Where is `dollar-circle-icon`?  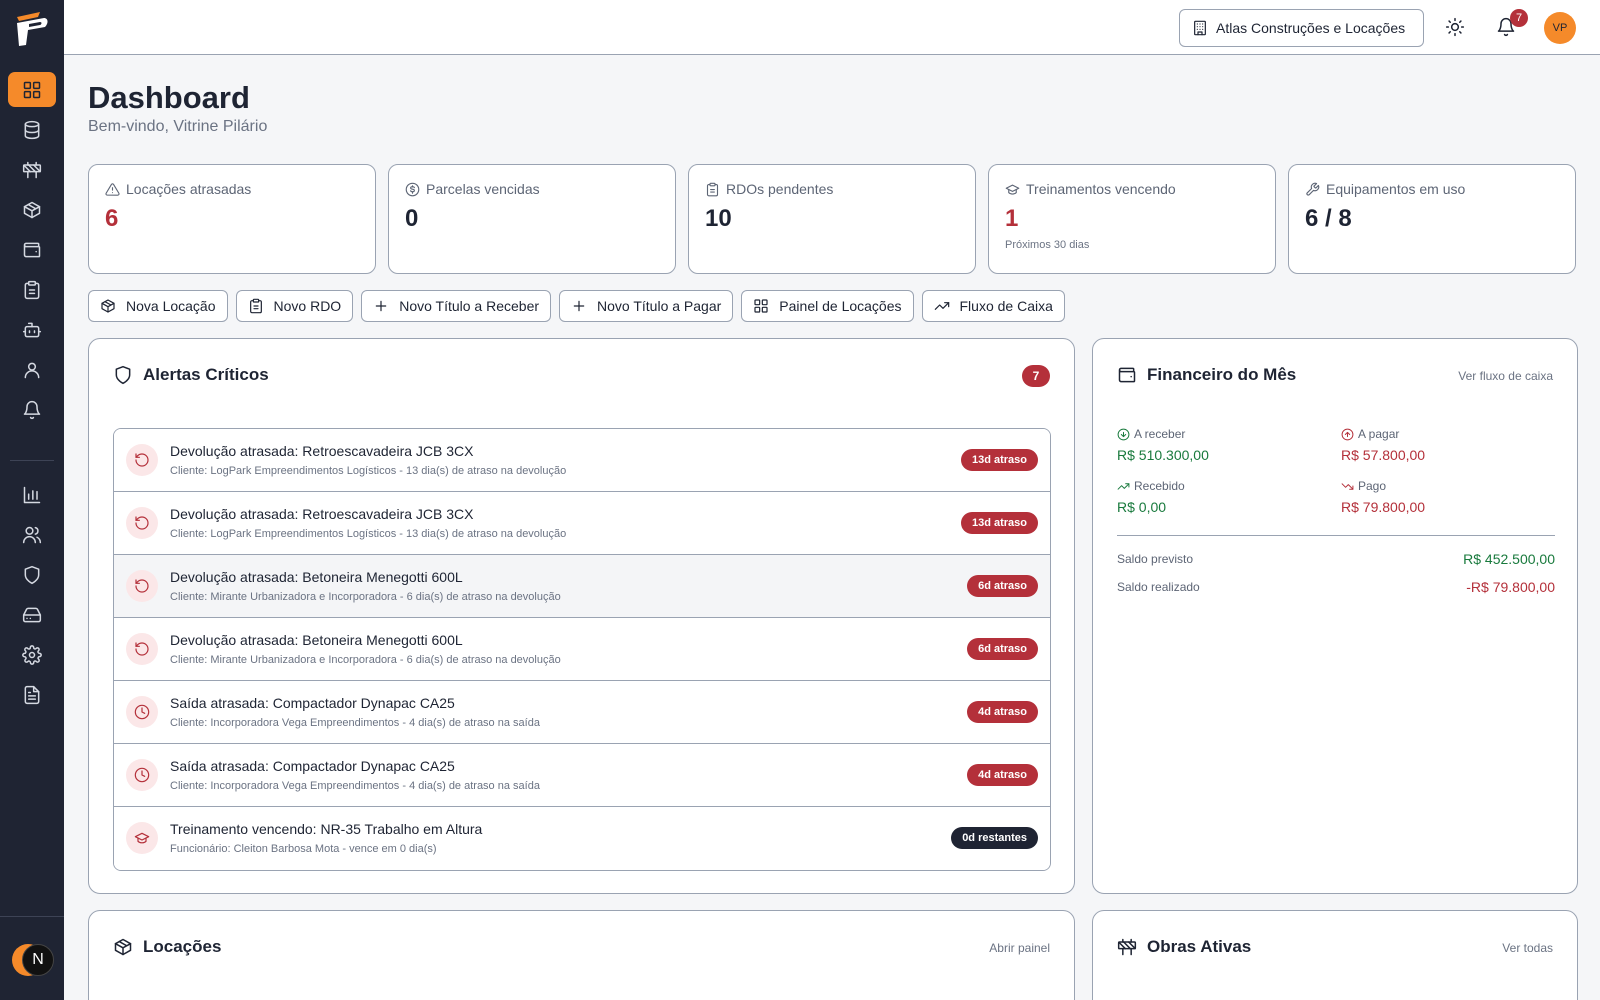
dollar-circle-icon is located at coordinates (412, 189).